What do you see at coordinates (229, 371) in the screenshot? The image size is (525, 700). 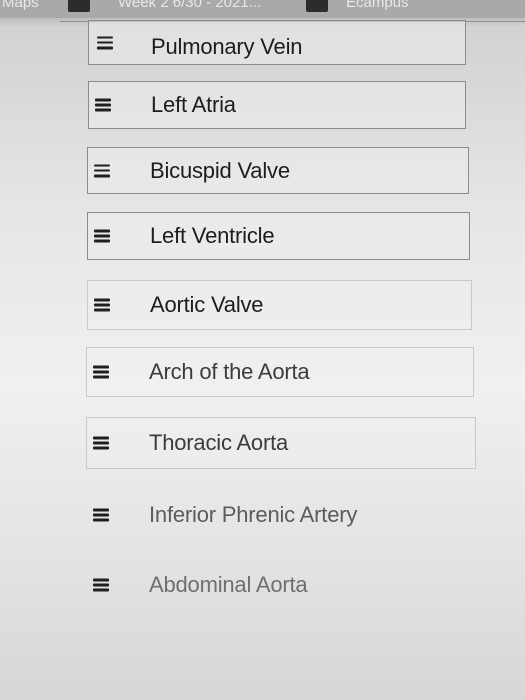 I see `list-item-label: Arch of the Aorta` at bounding box center [229, 371].